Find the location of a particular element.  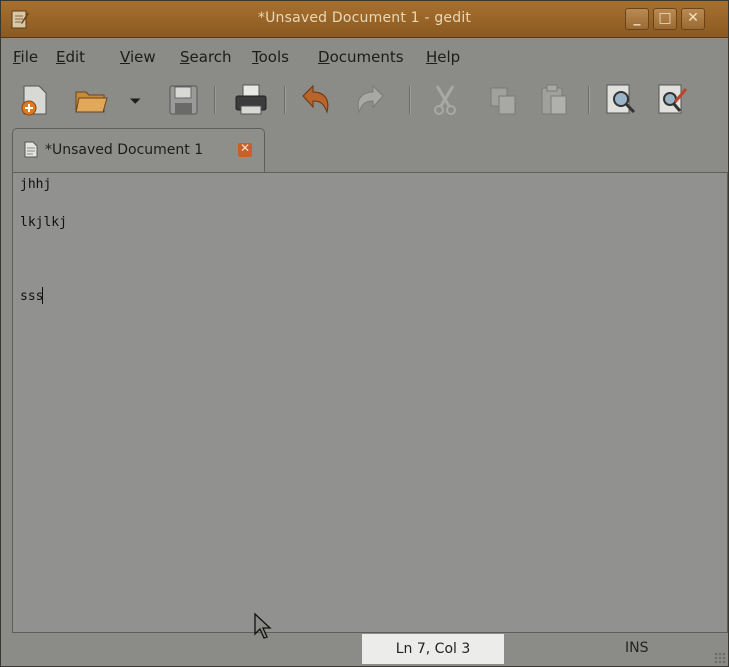

find-replace-button is located at coordinates (673, 100).